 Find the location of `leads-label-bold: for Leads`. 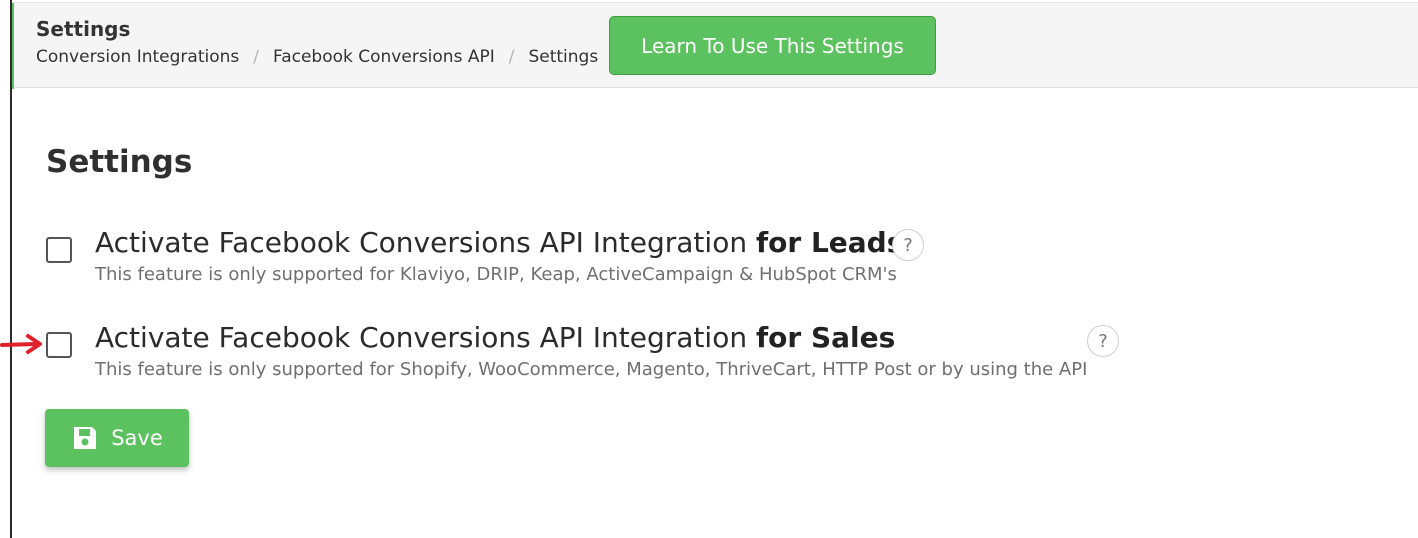

leads-label-bold: for Leads is located at coordinates (829, 242).